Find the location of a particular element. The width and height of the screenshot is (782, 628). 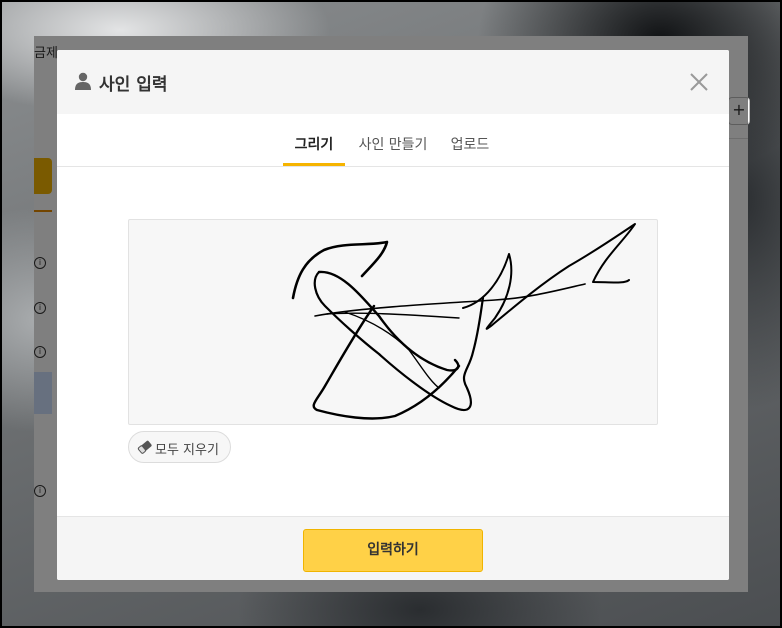

modal-title: 사인 입력 is located at coordinates (133, 85).